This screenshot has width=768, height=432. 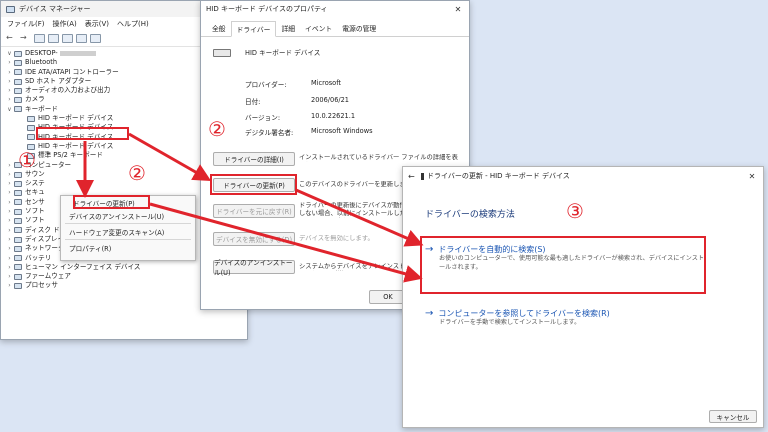 What do you see at coordinates (286, 242) in the screenshot?
I see `arrow-context-to-auto-search` at bounding box center [286, 242].